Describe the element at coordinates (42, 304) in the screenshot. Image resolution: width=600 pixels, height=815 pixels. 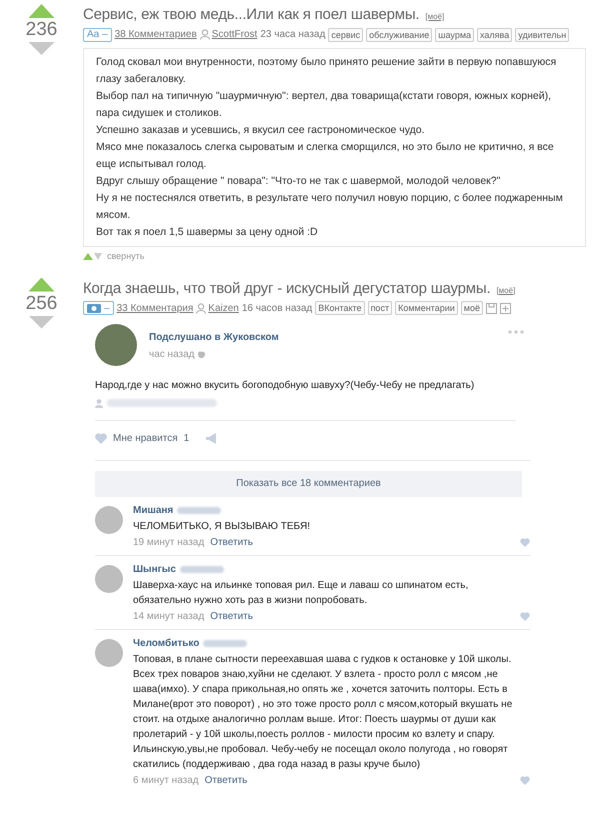
I see `rating: 256` at that location.